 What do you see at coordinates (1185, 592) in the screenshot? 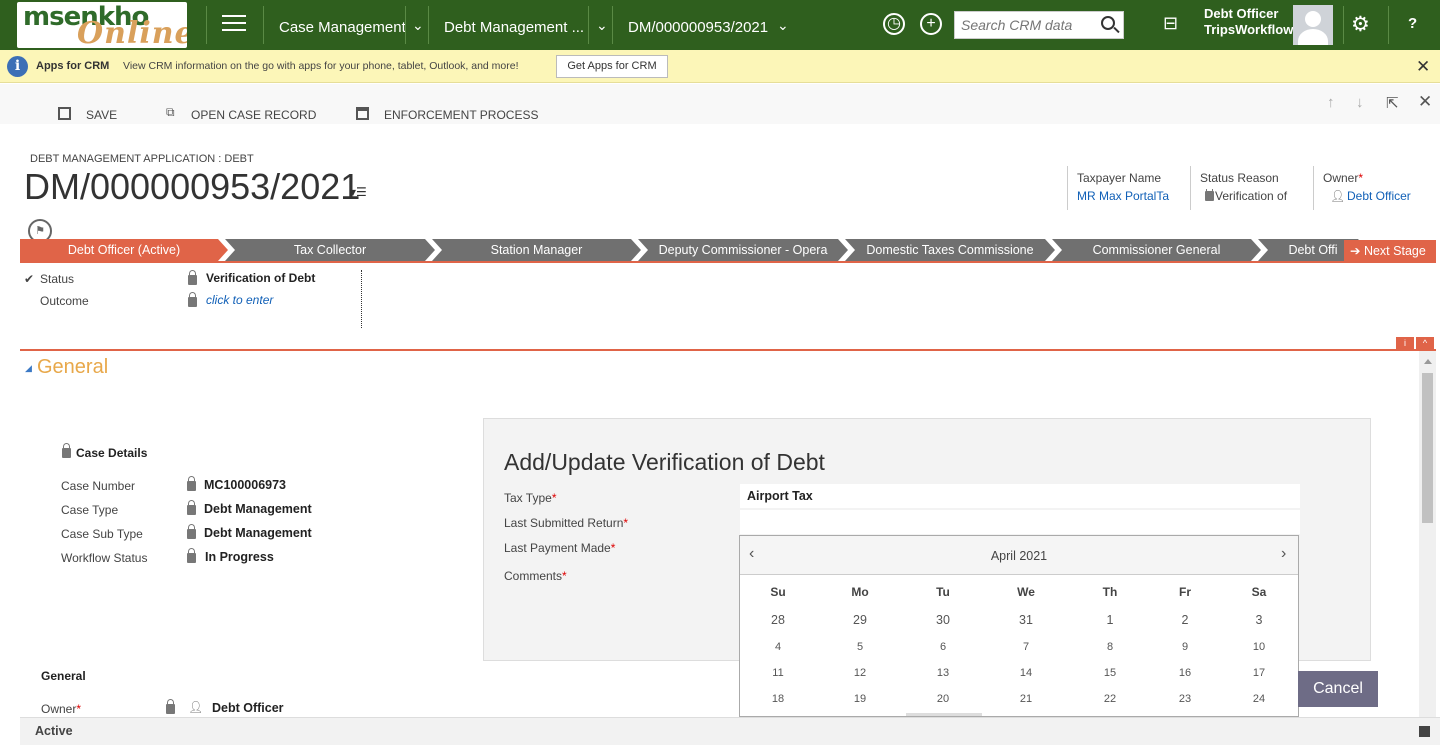
I see `weekday-header: Fr` at bounding box center [1185, 592].